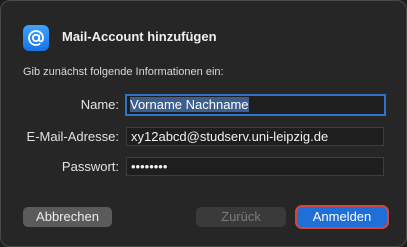  I want to click on email-field: xy12abcd@studserv.uni-leipzig.de, so click(255, 136).